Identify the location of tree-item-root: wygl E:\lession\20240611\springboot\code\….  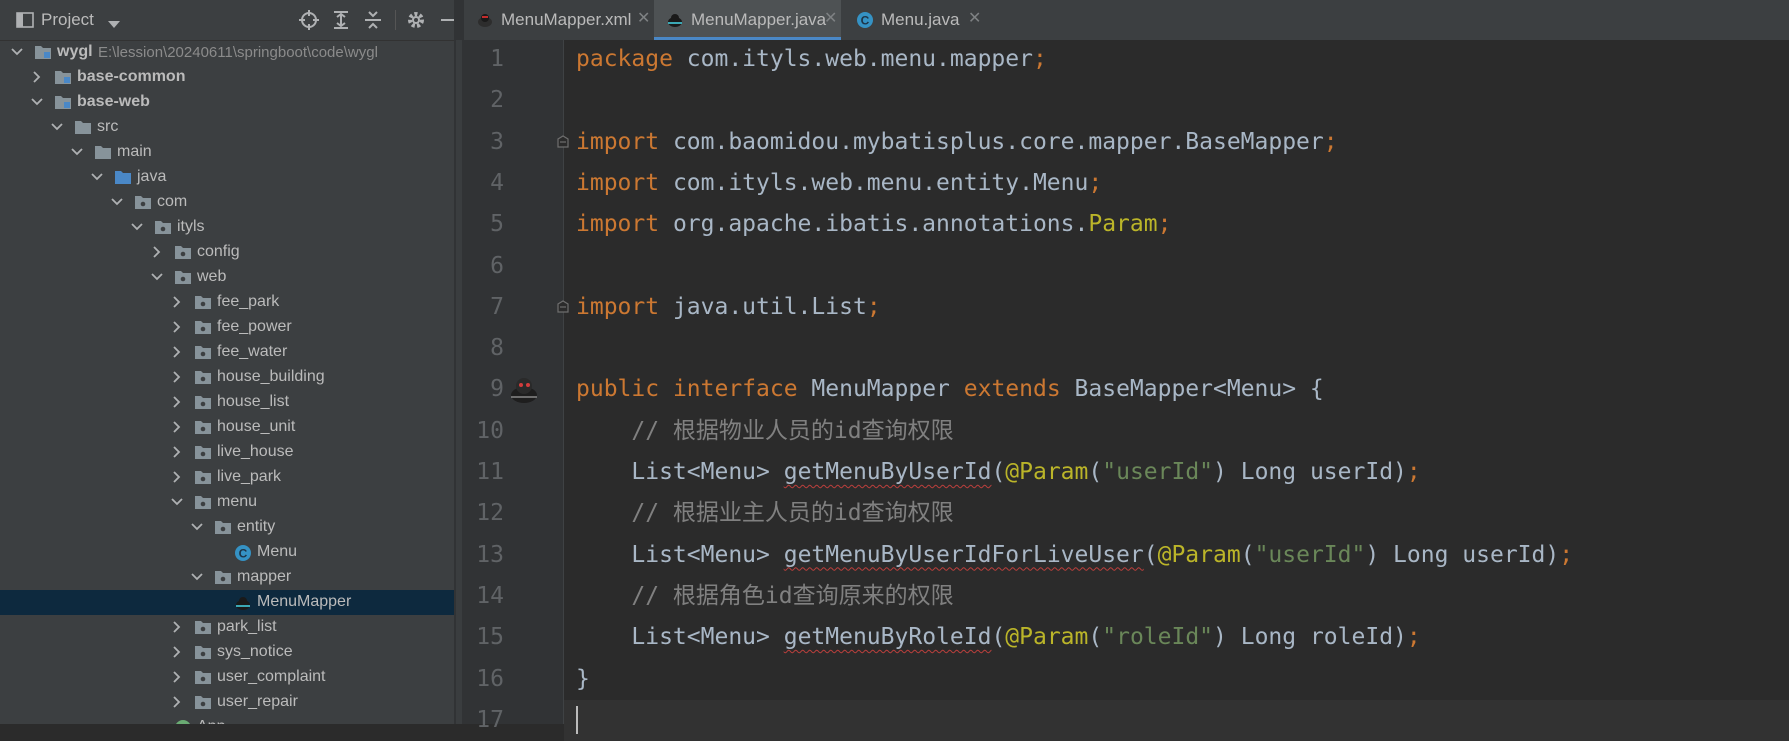
(227, 52).